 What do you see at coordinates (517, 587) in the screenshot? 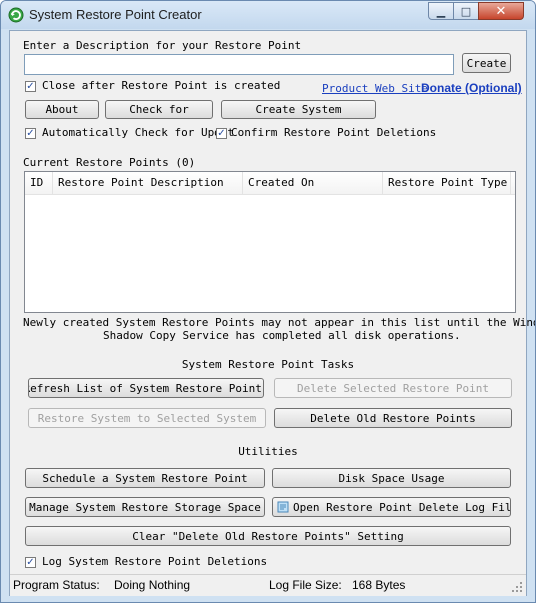
I see `resize-grip-icon` at bounding box center [517, 587].